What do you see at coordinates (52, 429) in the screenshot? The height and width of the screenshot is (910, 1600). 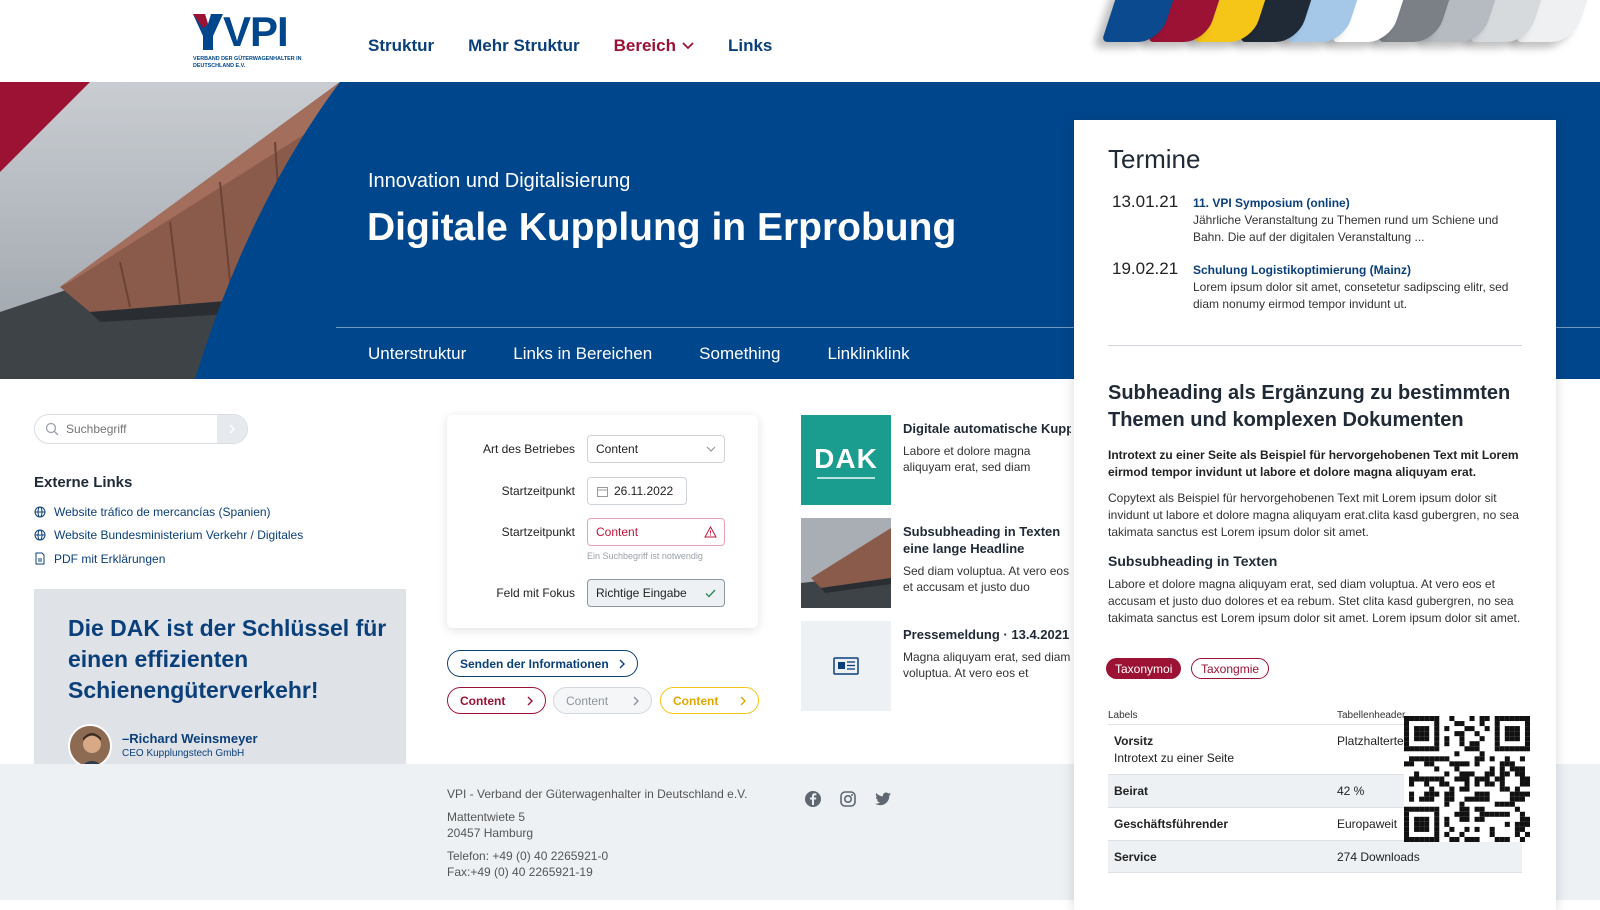 I see `search-icon` at bounding box center [52, 429].